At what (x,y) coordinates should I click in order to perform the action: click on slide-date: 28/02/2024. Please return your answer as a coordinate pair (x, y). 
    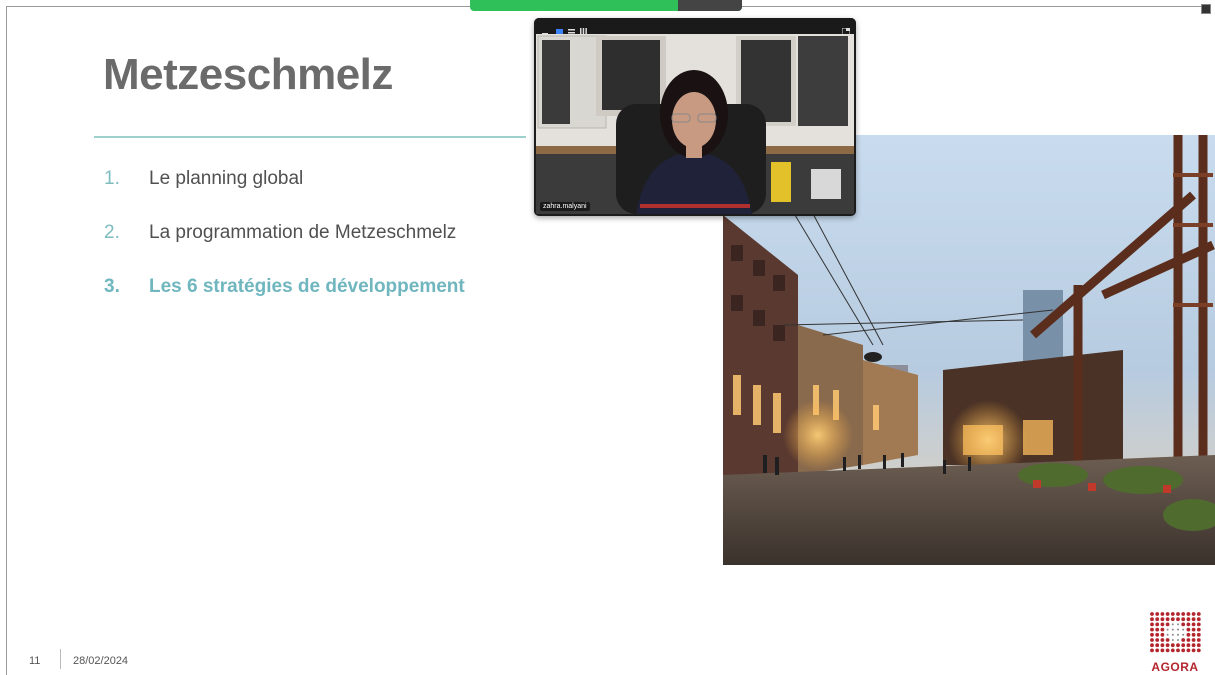
    Looking at the image, I should click on (101, 661).